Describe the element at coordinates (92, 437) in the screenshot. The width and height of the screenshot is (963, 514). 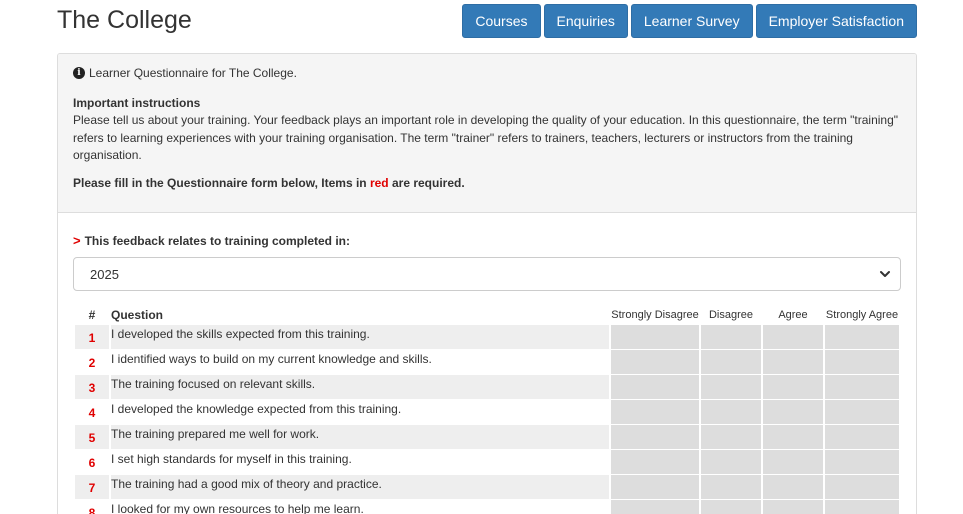
I see `question-number: 5` at that location.